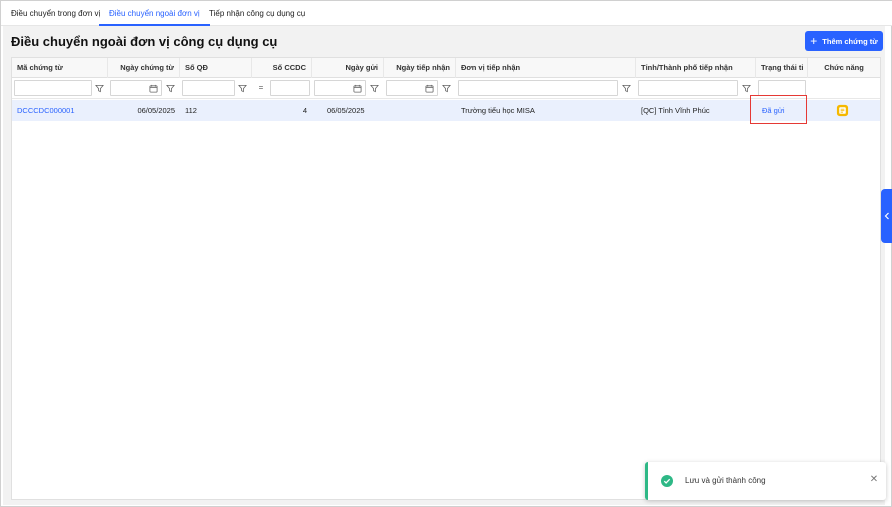 The width and height of the screenshot is (892, 507). Describe the element at coordinates (191, 110) in the screenshot. I see `cell-decision-no: 112` at that location.